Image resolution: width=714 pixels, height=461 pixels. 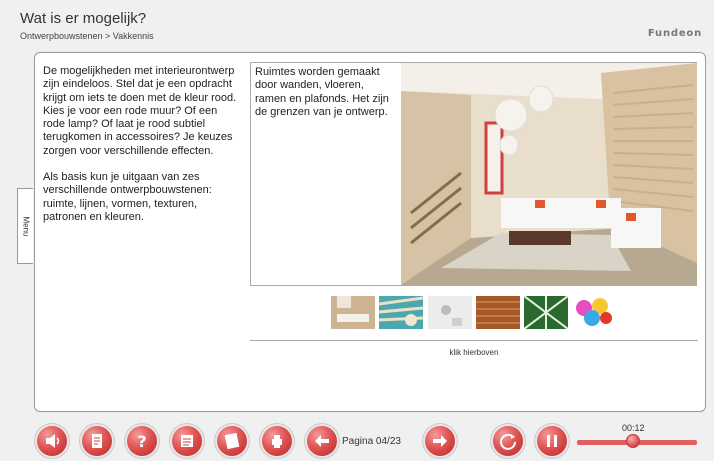 I want to click on thumbnail-vormen, so click(x=450, y=312).